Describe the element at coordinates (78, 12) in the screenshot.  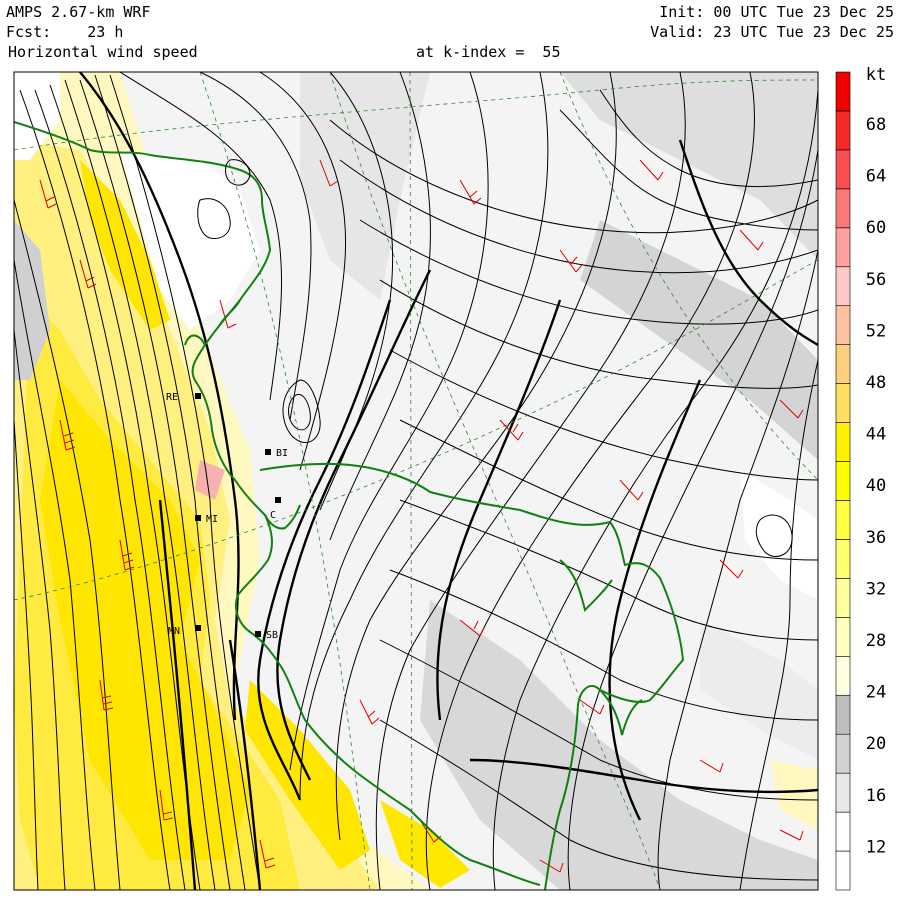
I see `model-title: AMPS 2.67-km WRF` at that location.